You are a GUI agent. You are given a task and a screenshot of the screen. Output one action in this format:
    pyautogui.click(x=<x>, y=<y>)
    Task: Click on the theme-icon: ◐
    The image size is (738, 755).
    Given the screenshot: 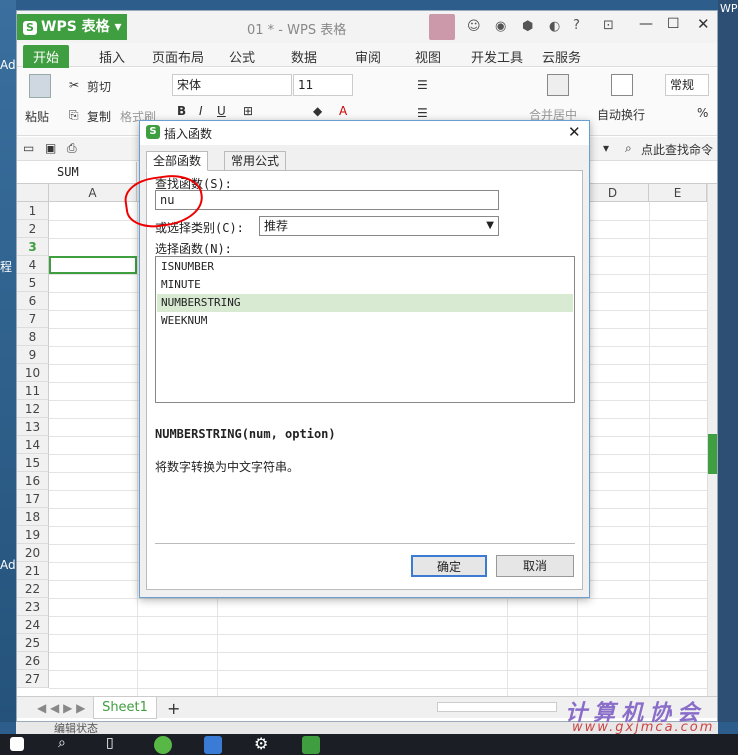 What is the action you would take?
    pyautogui.click(x=554, y=26)
    